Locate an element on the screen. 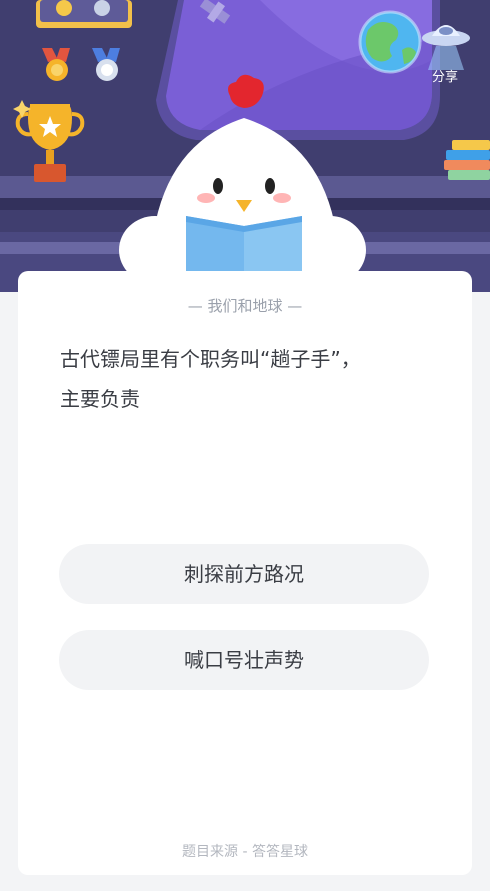  source-label: 题目来源 - 答答星球 is located at coordinates (245, 852).